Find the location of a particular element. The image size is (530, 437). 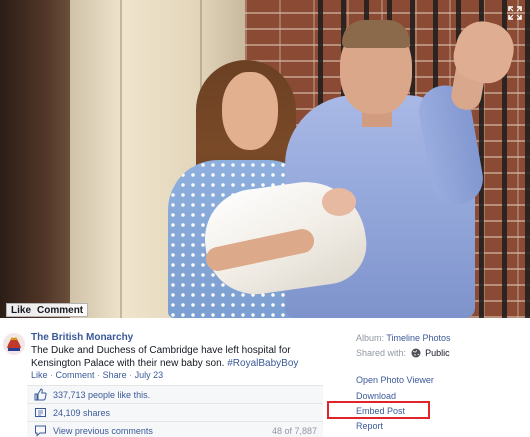

album-line: Album: Timeline Photos is located at coordinates (403, 338).